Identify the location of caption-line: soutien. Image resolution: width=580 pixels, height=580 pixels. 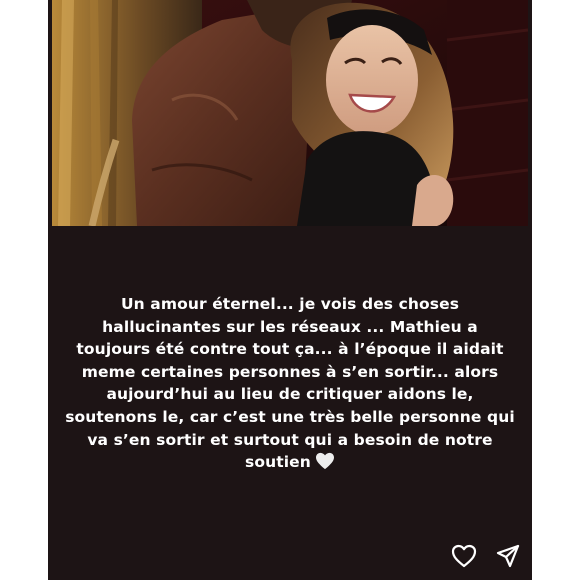
(278, 462).